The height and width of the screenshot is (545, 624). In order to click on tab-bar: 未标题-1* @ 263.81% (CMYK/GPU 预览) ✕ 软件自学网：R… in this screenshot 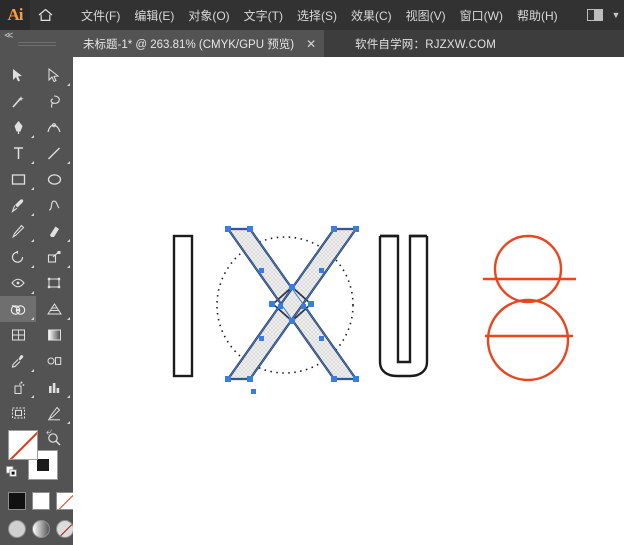, I will do `click(312, 43)`.